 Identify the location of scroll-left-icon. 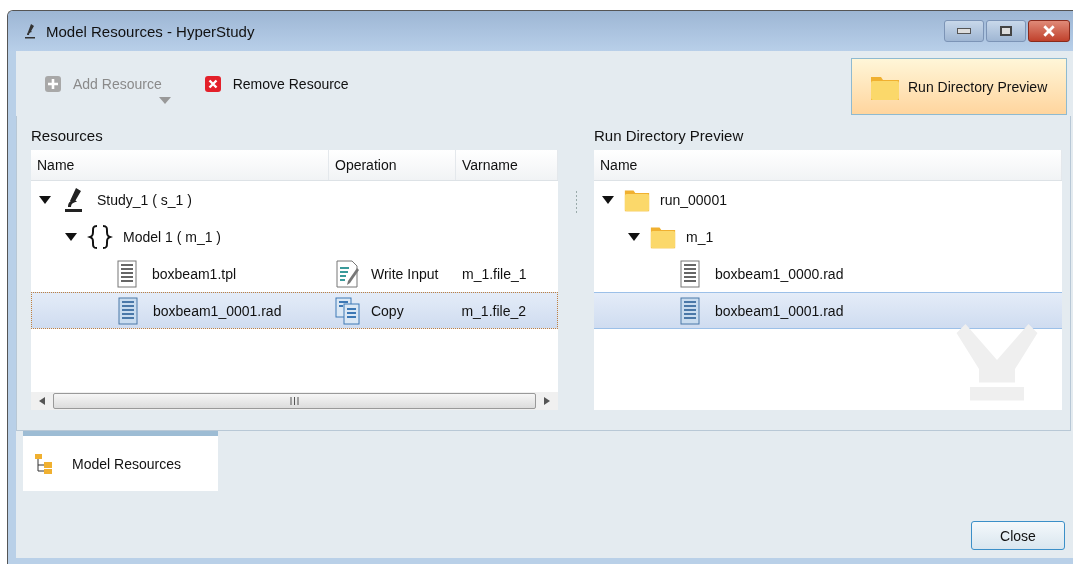
(42, 401).